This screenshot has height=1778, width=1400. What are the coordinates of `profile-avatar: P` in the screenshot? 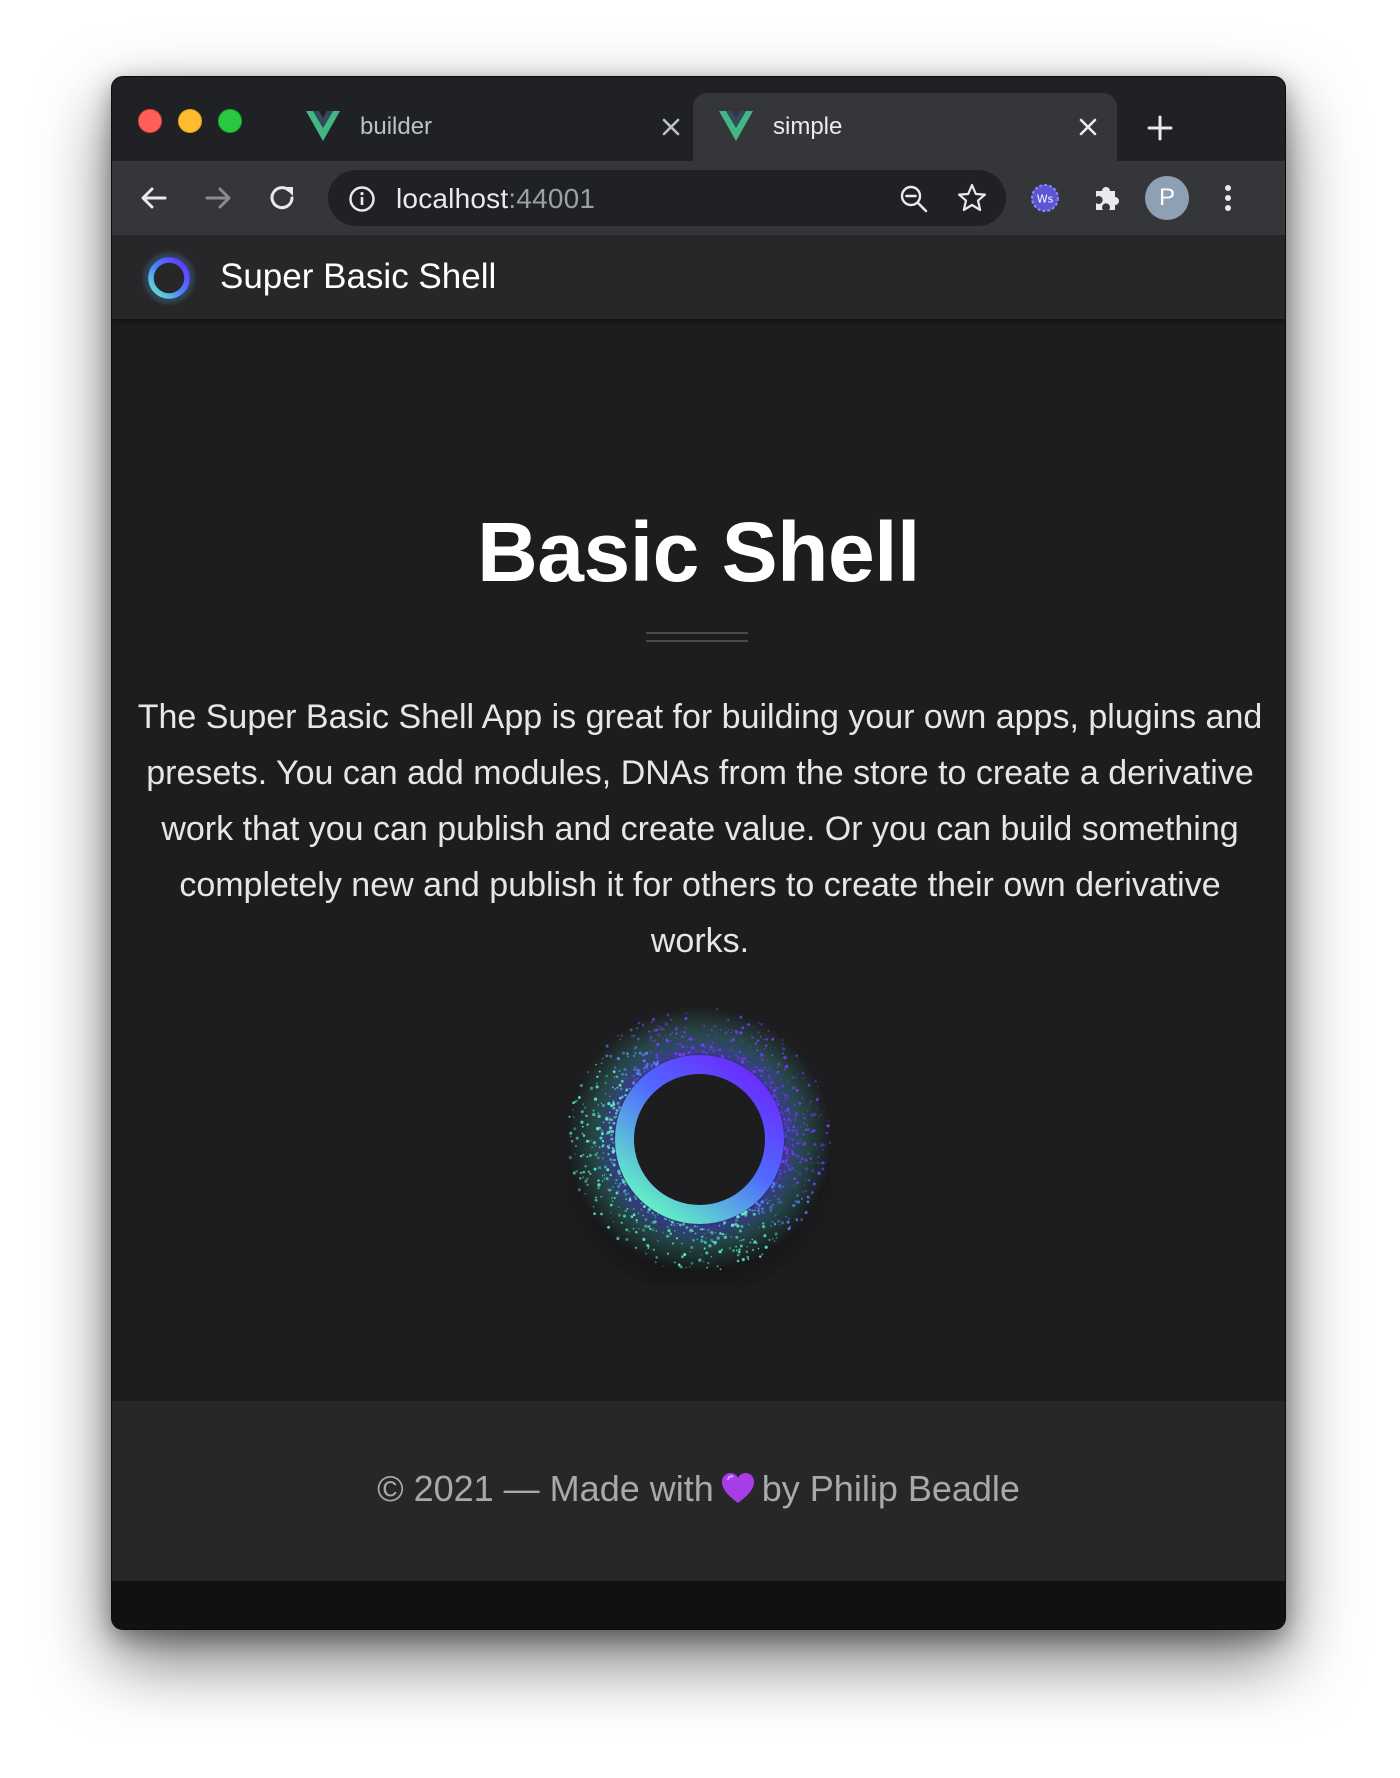 It's located at (1167, 198).